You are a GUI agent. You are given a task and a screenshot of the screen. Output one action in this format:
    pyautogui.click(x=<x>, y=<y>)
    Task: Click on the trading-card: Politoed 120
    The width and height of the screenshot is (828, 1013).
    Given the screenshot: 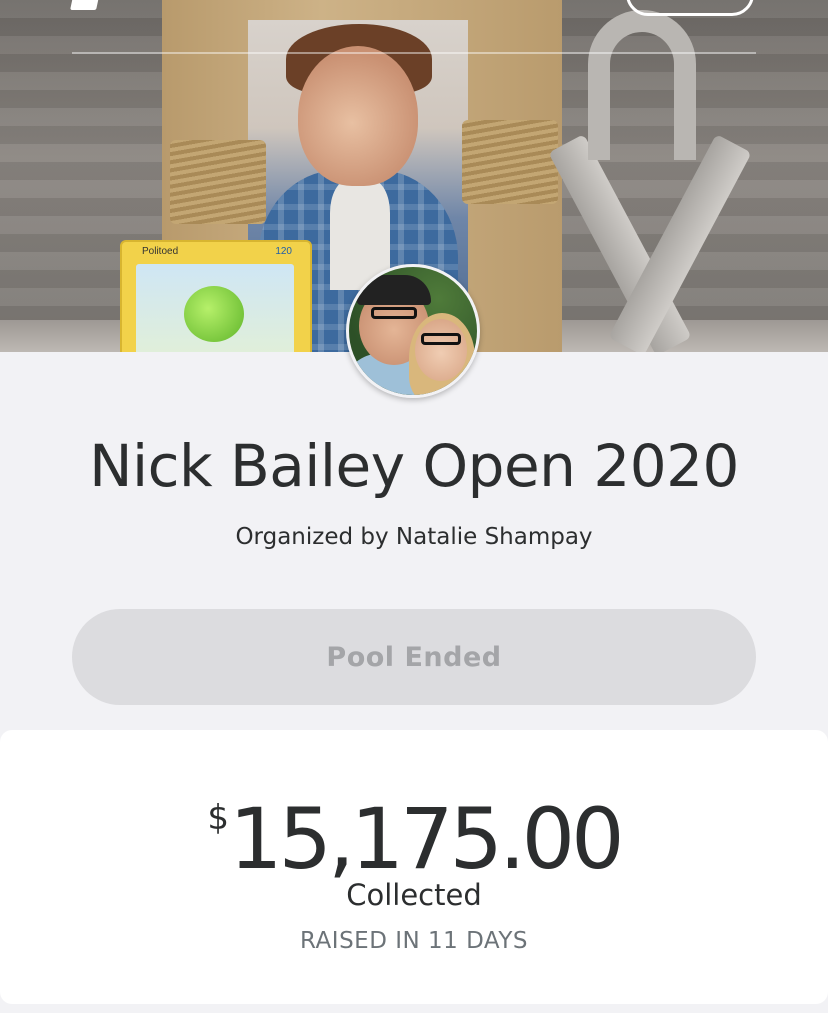 What is the action you would take?
    pyautogui.click(x=216, y=296)
    